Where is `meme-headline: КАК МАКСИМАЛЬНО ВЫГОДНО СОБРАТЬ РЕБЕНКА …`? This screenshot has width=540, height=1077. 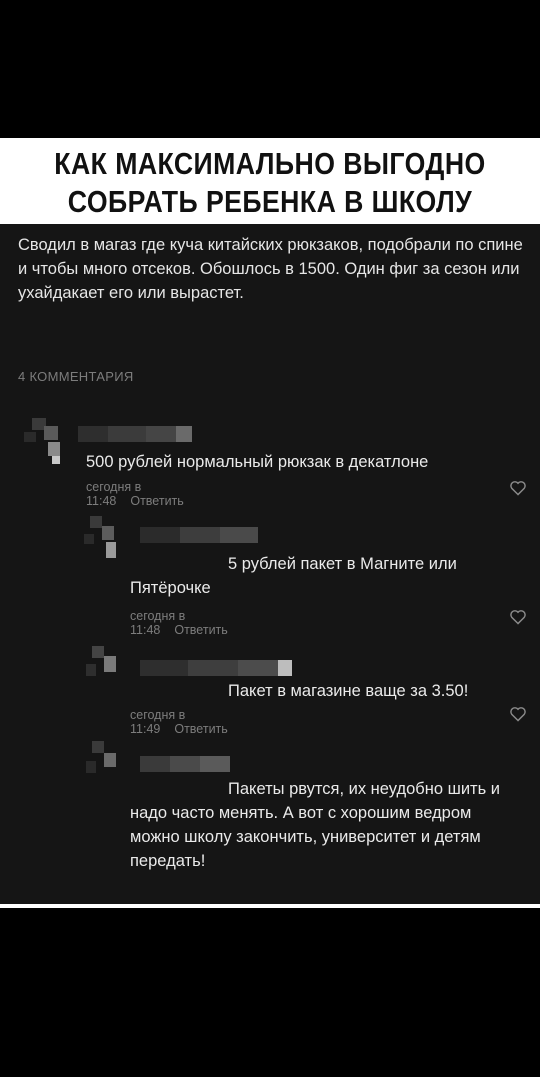 meme-headline: КАК МАКСИМАЛЬНО ВЫГОДНО СОБРАТЬ РЕБЕНКА … is located at coordinates (270, 181).